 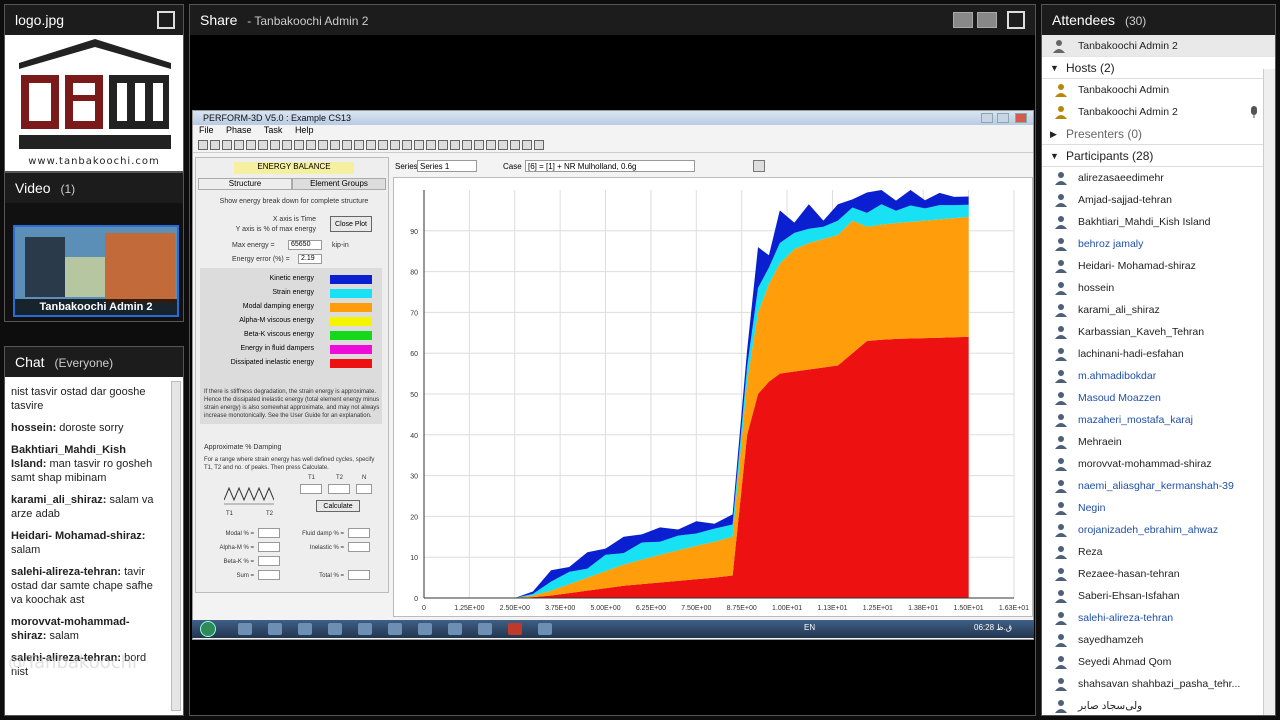 I want to click on participant-row: Saberi-Ehsan-Isfahan, so click(x=1158, y=596).